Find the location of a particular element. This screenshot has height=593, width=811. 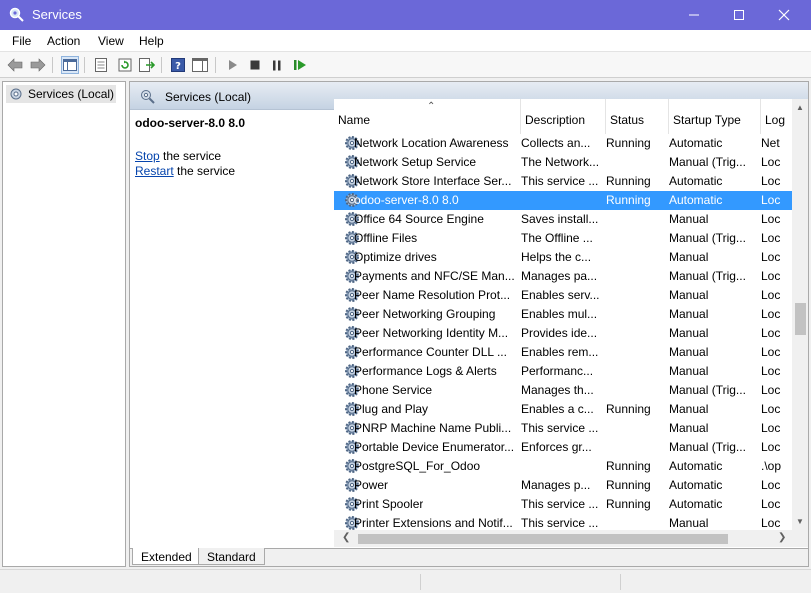

column-header-log-on-as: Log is located at coordinates (776, 116).